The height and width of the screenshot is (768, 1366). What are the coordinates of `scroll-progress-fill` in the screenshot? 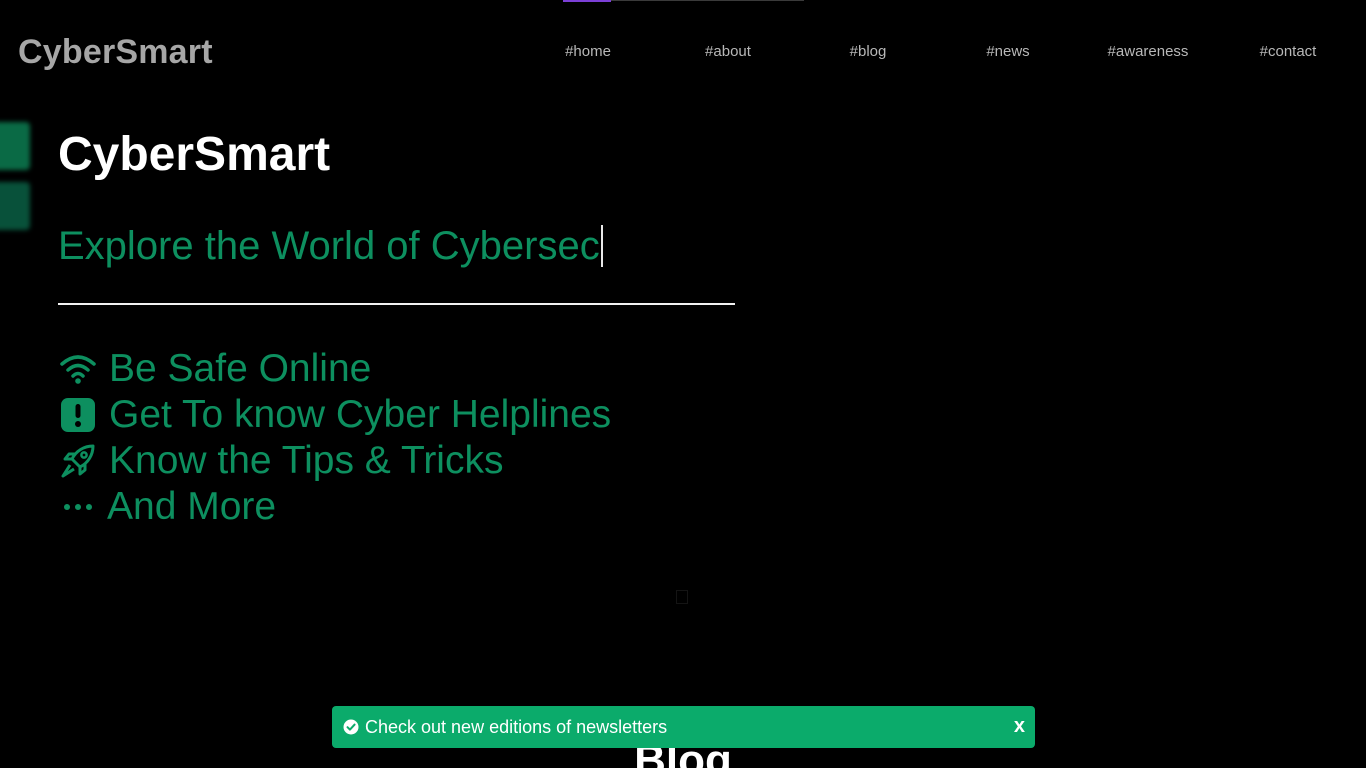 It's located at (587, 1).